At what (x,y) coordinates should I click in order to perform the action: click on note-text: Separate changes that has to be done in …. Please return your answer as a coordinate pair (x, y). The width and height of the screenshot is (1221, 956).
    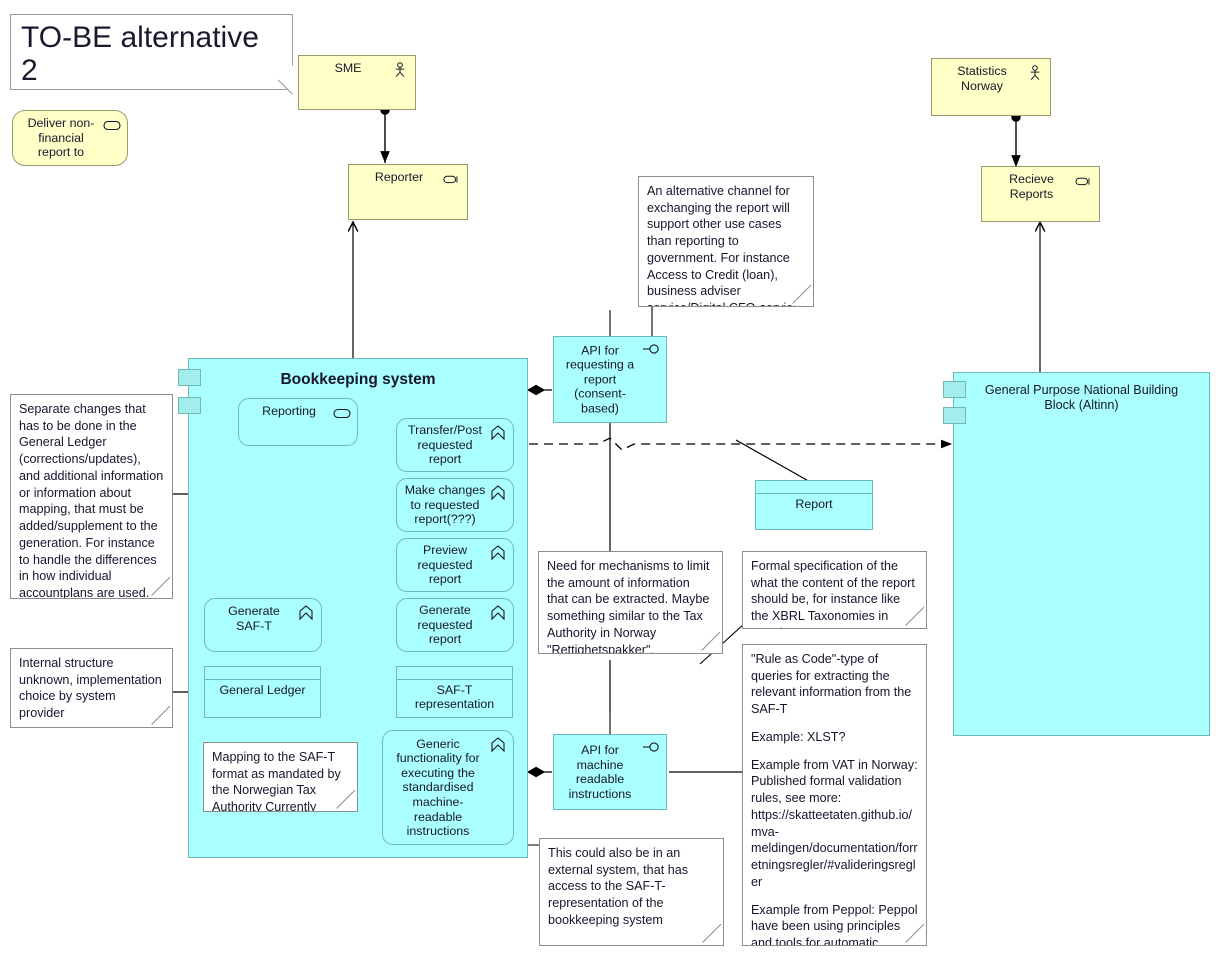
    Looking at the image, I should click on (91, 500).